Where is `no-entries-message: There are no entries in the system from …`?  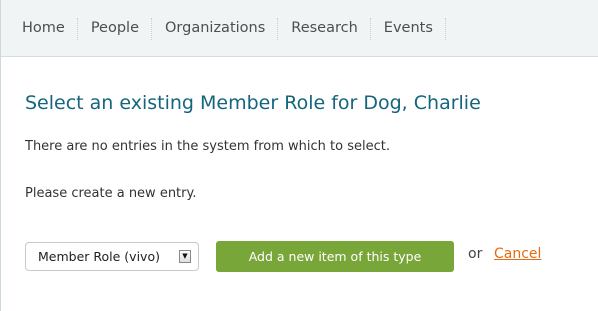 no-entries-message: There are no entries in the system from … is located at coordinates (207, 146).